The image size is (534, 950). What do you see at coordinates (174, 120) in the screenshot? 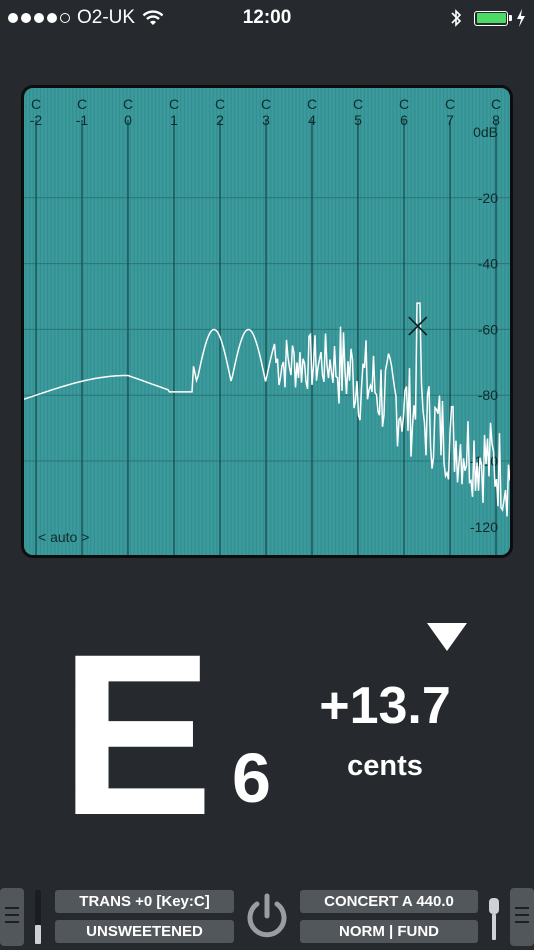
I see `octave-number-label: 1` at bounding box center [174, 120].